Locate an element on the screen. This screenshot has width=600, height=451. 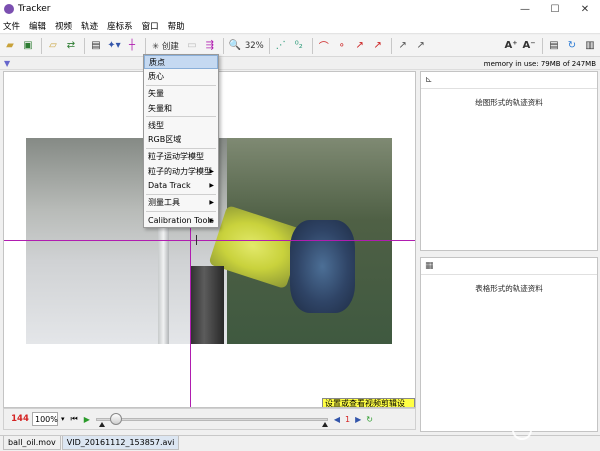
video-settings-icon: ⇄ is located at coordinates (71, 46).